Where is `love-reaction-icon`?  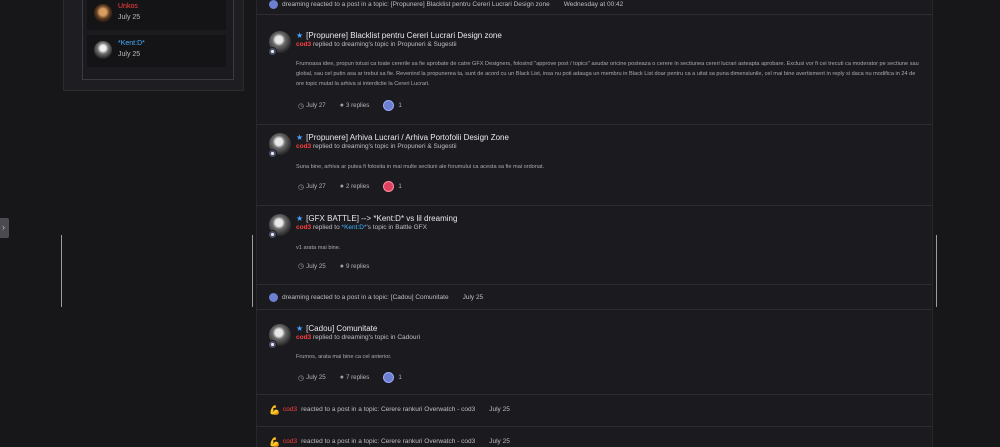 love-reaction-icon is located at coordinates (389, 186).